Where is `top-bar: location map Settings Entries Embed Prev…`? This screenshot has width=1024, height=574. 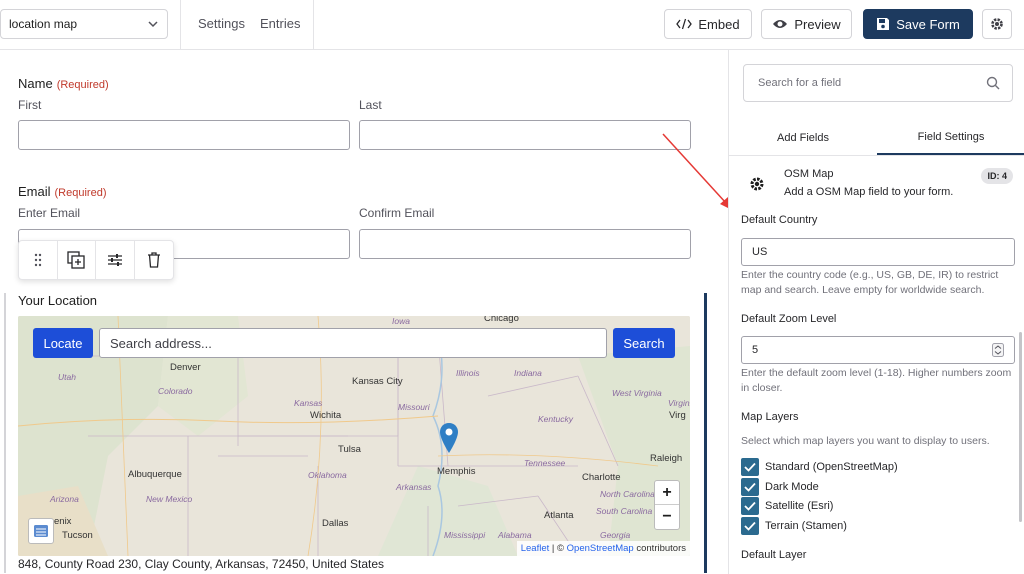
top-bar: location map Settings Entries Embed Prev… is located at coordinates (512, 25).